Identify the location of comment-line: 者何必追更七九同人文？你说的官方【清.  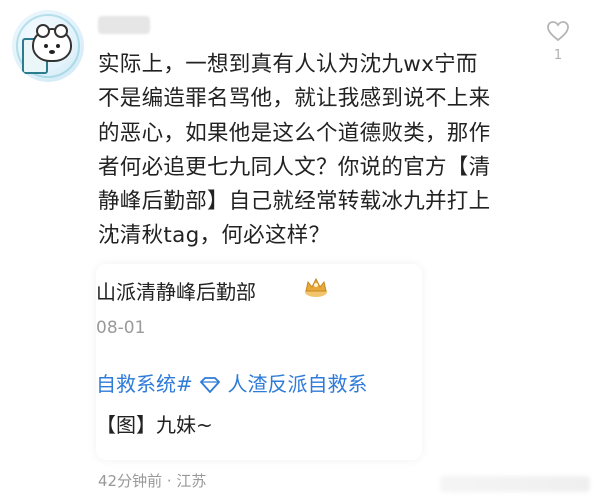
(294, 167).